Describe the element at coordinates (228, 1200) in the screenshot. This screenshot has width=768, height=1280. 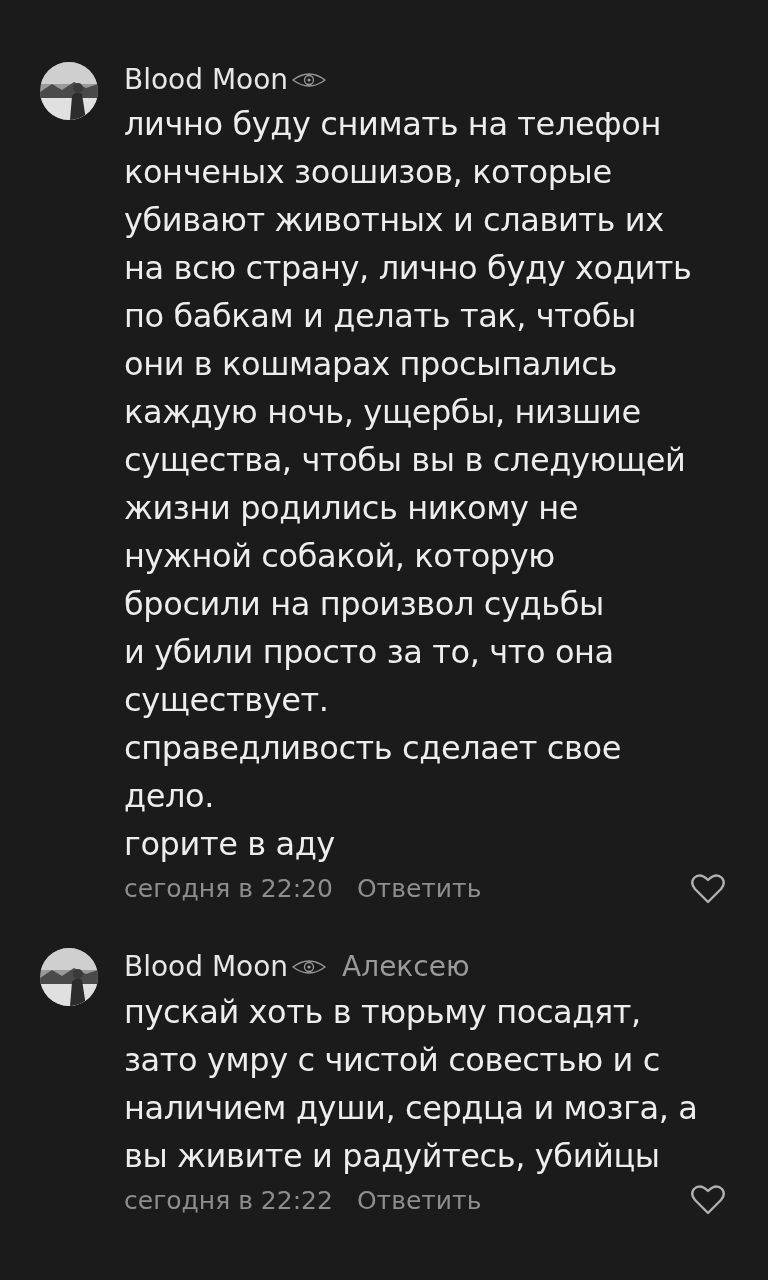
I see `comment-time: сегодня в 22:22` at that location.